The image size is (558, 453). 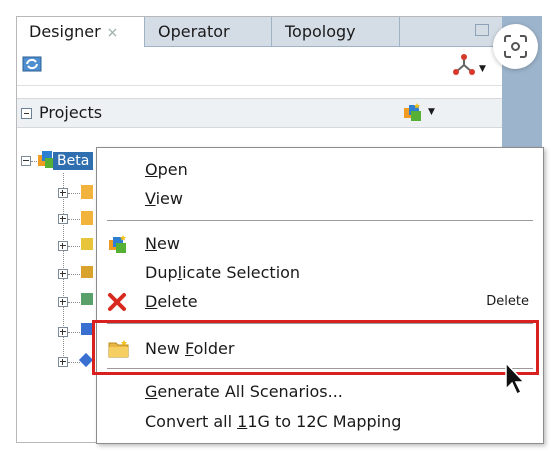 I want to click on menu-item-view: View, so click(x=320, y=199).